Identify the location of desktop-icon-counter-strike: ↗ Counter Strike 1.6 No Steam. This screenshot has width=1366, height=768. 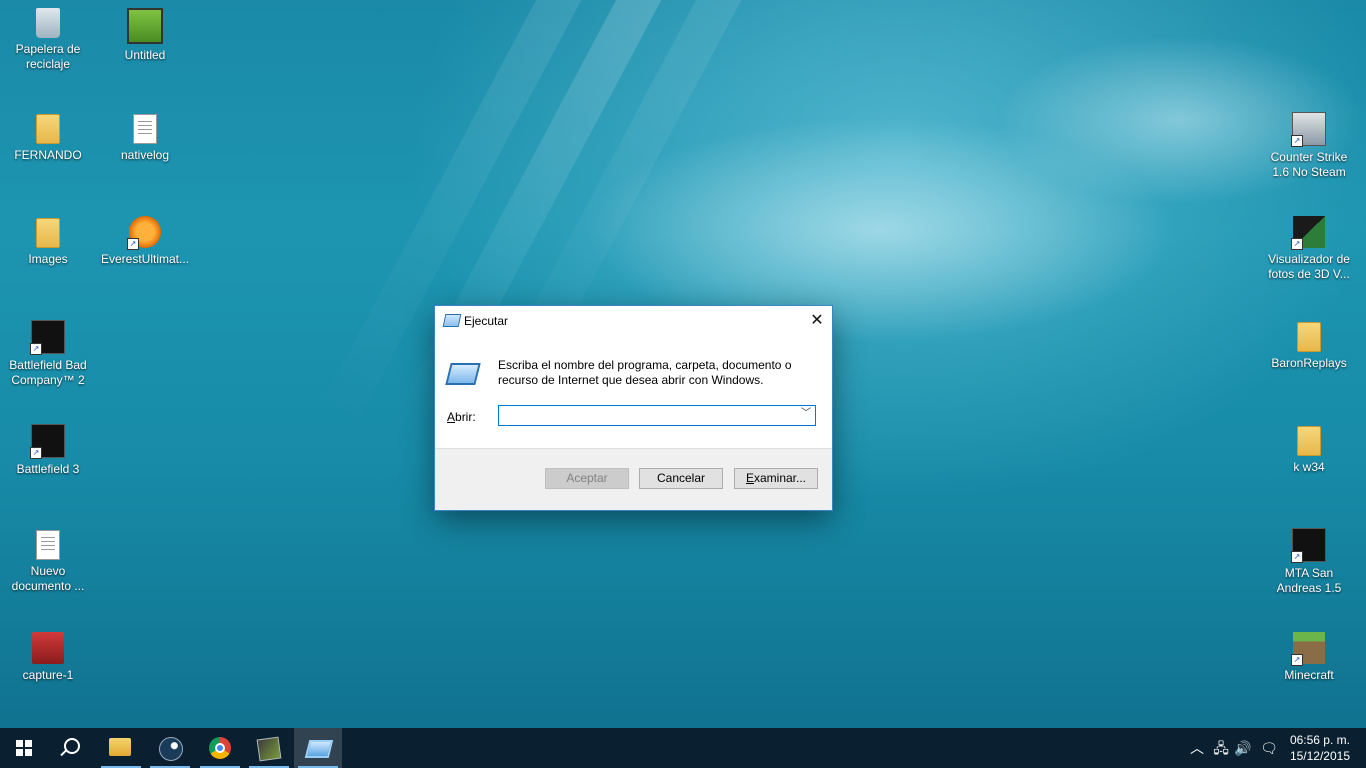
(1309, 146).